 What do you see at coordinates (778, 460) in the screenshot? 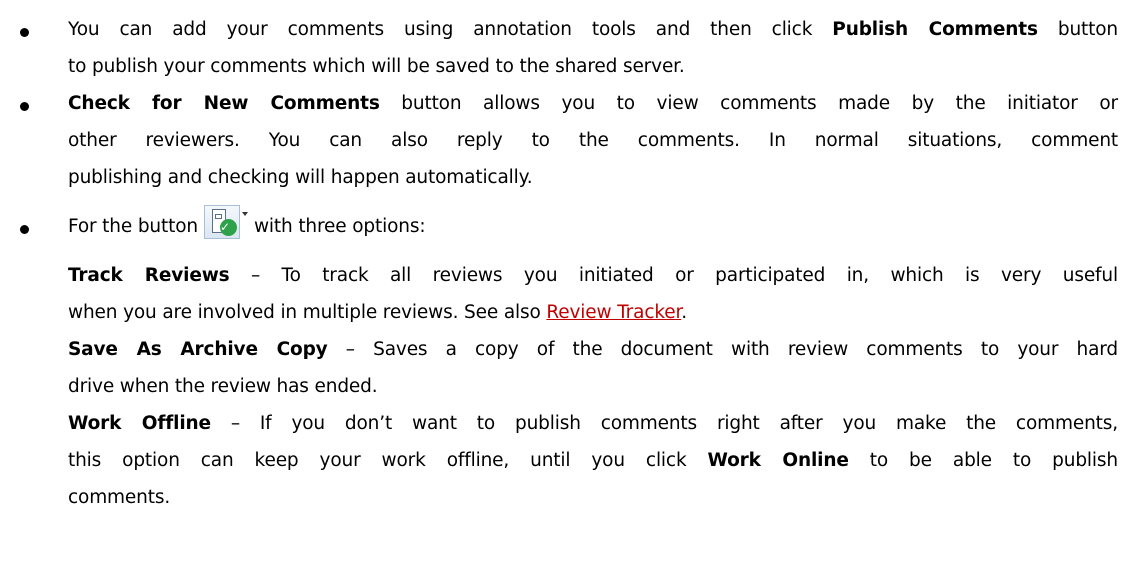
I see `work-online-term: Work Online` at bounding box center [778, 460].